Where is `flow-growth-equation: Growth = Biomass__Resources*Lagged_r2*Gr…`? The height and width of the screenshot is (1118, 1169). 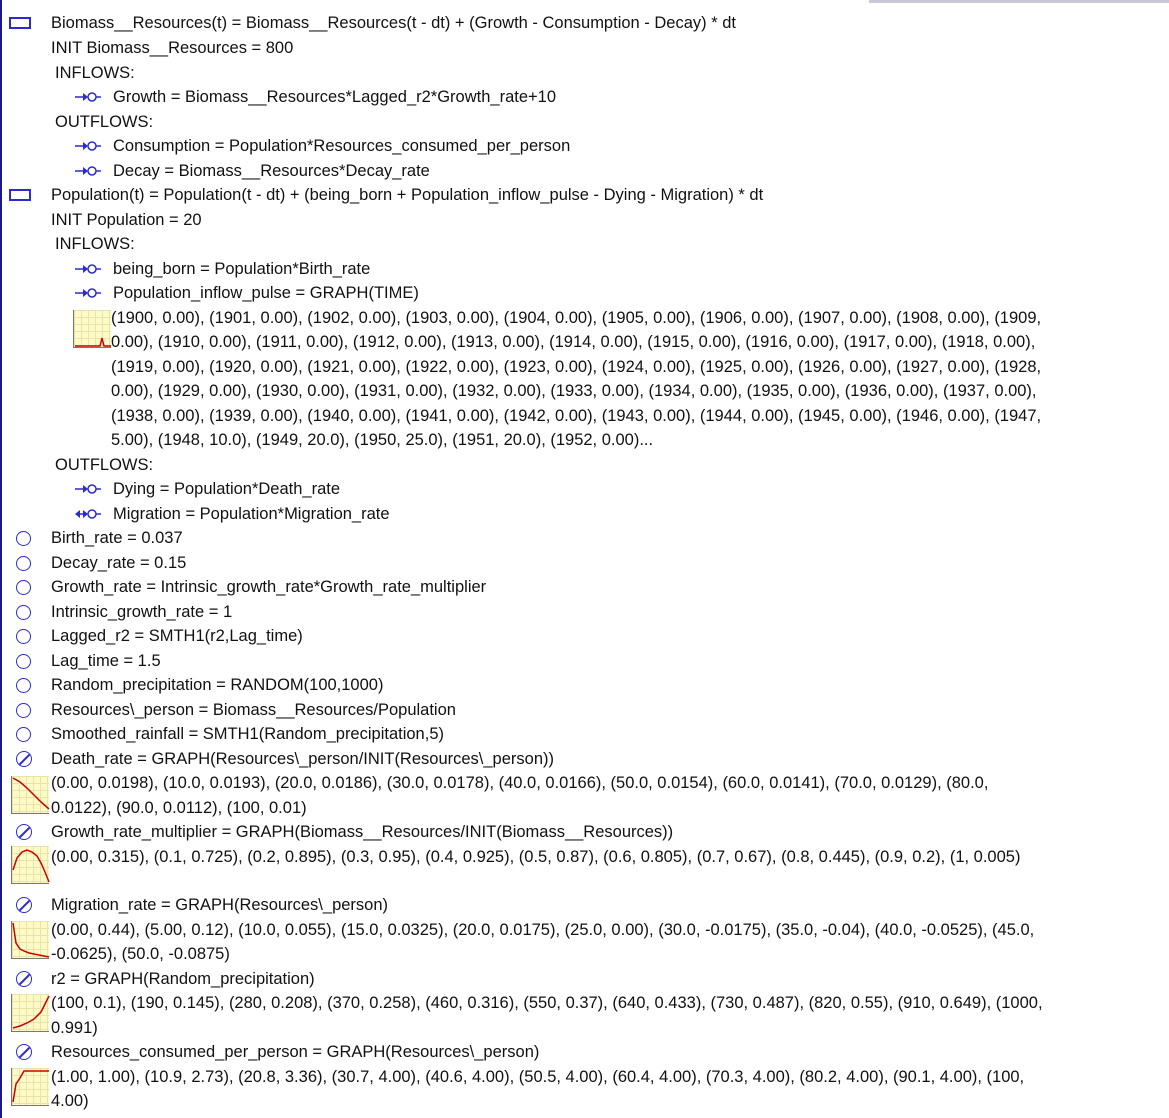 flow-growth-equation: Growth = Biomass__Resources*Lagged_r2*Gr… is located at coordinates (335, 97).